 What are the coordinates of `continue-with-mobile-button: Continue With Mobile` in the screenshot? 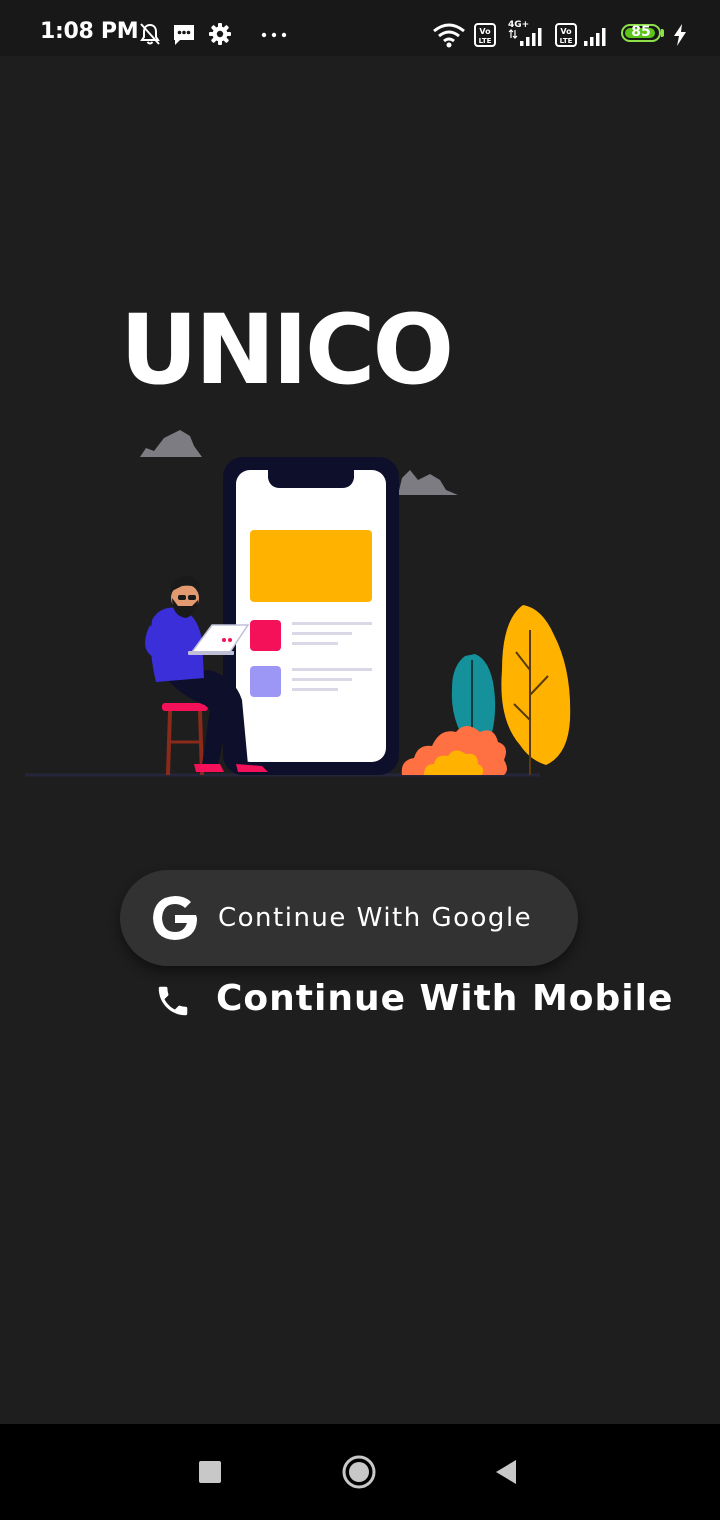 It's located at (420, 1001).